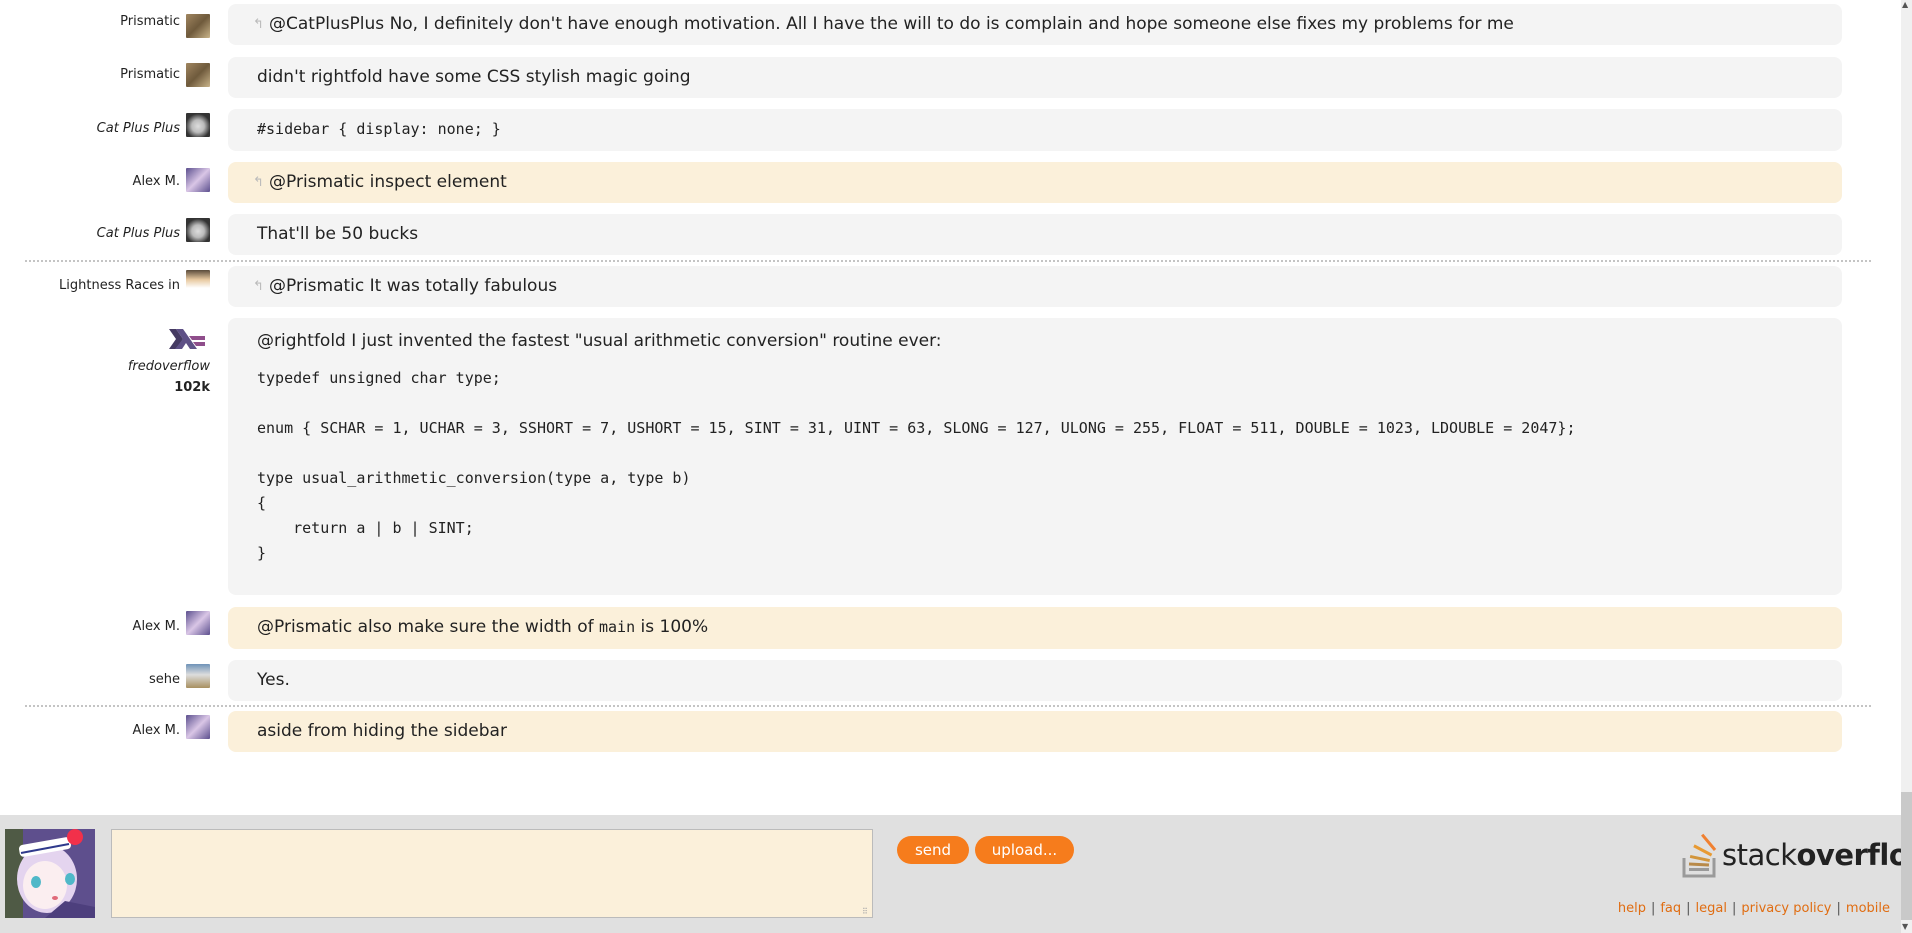 This screenshot has width=1912, height=933. What do you see at coordinates (192, 387) in the screenshot?
I see `user-reputation: 102k` at bounding box center [192, 387].